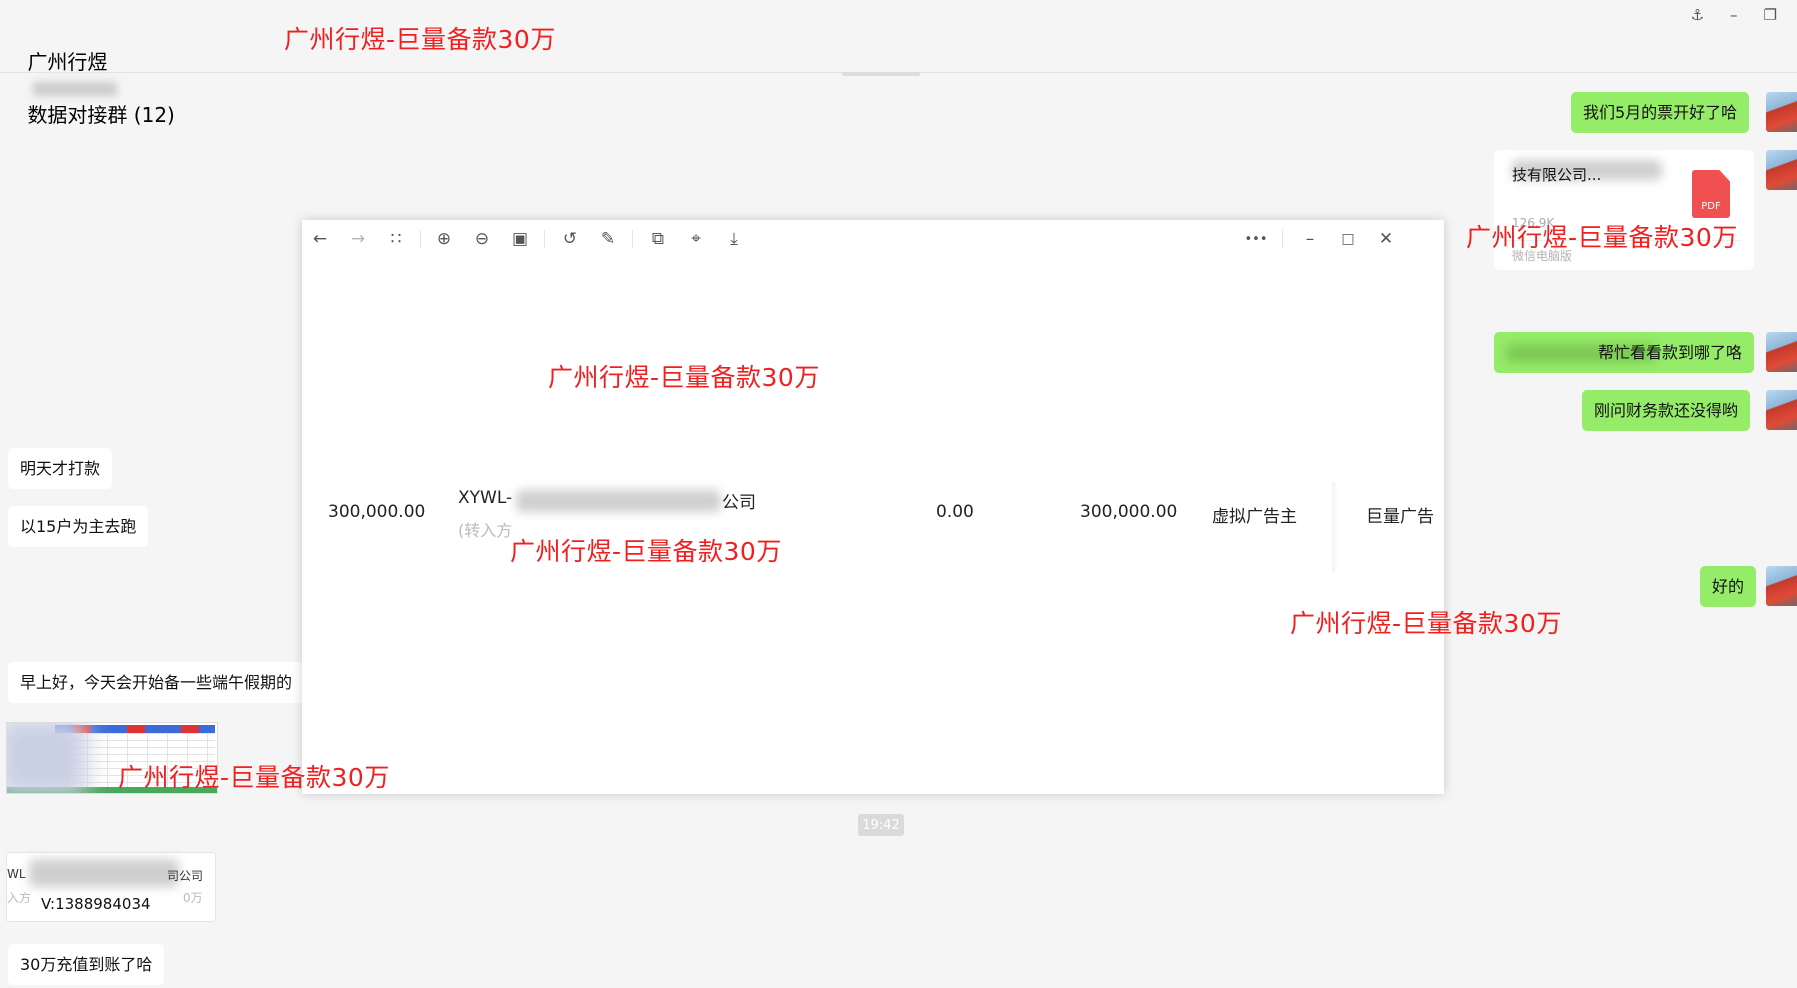 The width and height of the screenshot is (1797, 988). Describe the element at coordinates (658, 239) in the screenshot. I see `translate-icon: ⧉` at that location.